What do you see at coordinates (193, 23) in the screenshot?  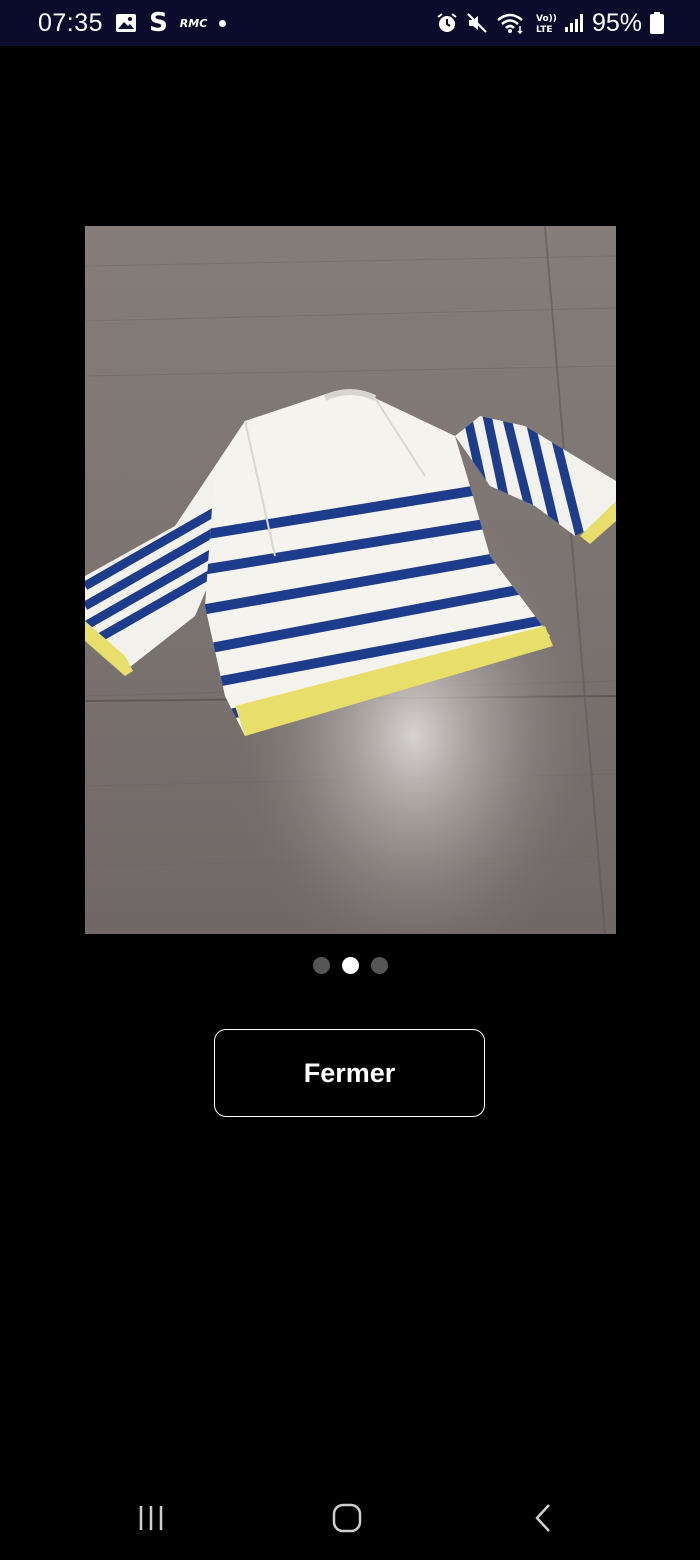 I see `rmc-icon: RMC` at bounding box center [193, 23].